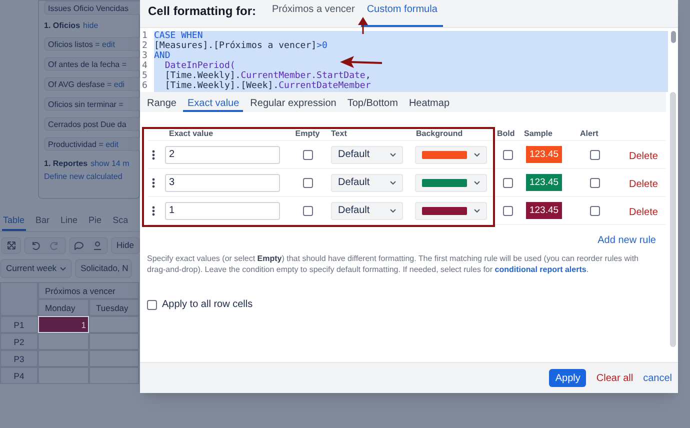  I want to click on table-cell: 1, so click(63, 324).